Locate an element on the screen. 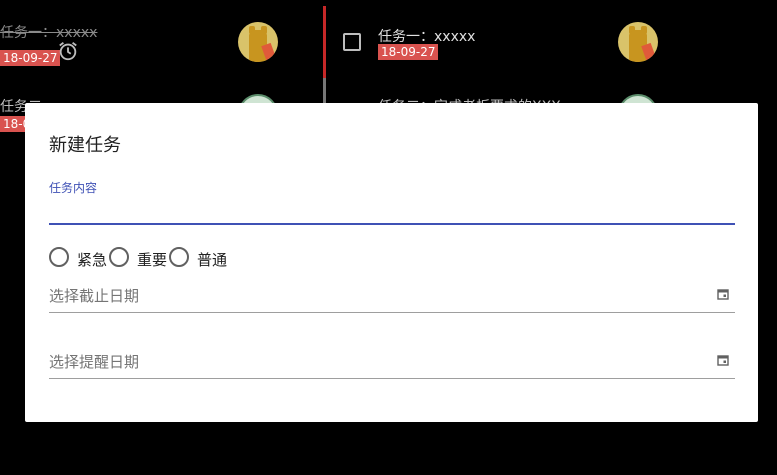 Image resolution: width=777 pixels, height=475 pixels. due-date-placeholder: 选择截止日期 is located at coordinates (94, 296).